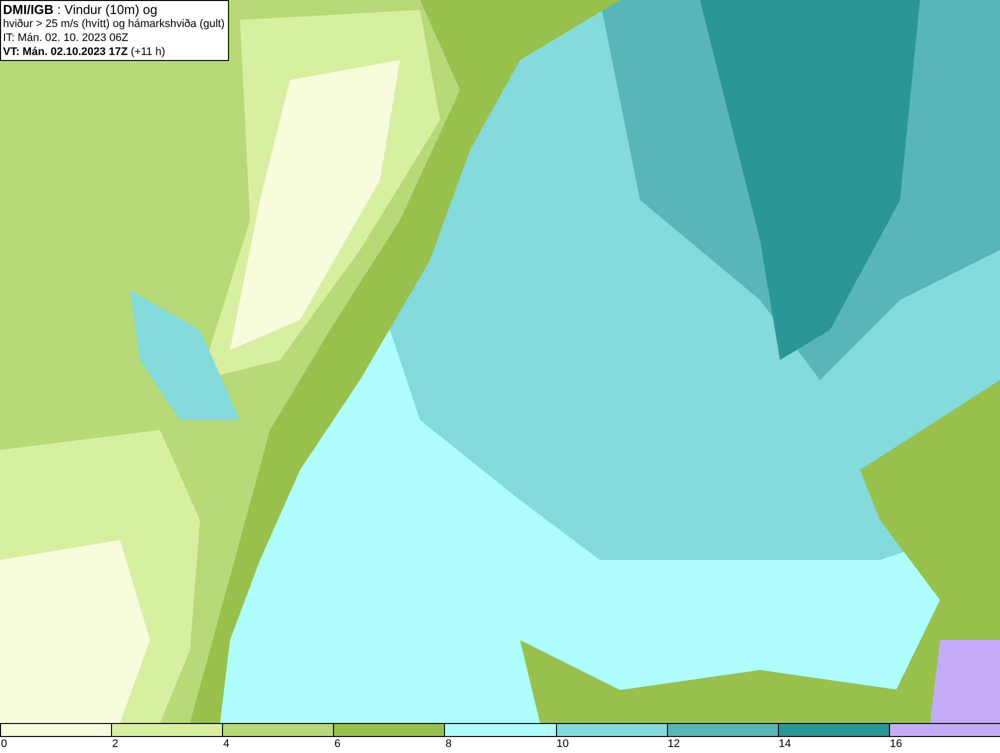 The height and width of the screenshot is (753, 1000). What do you see at coordinates (84, 52) in the screenshot?
I see `title-line: VT: Mán. 02.10.2023 17Z (+11 h)` at bounding box center [84, 52].